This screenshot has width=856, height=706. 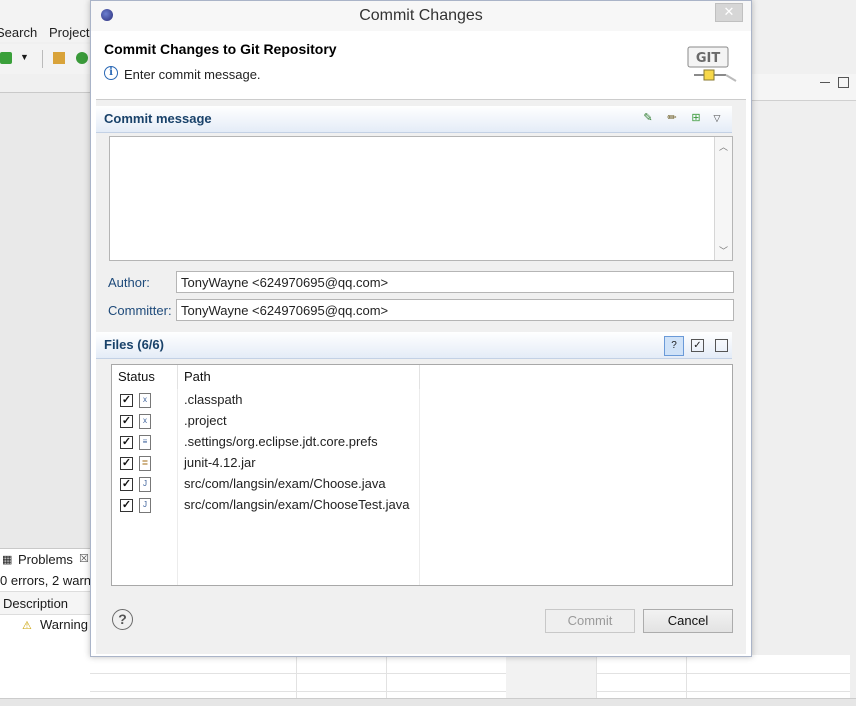 I want to click on menu-project: Project, so click(x=69, y=32).